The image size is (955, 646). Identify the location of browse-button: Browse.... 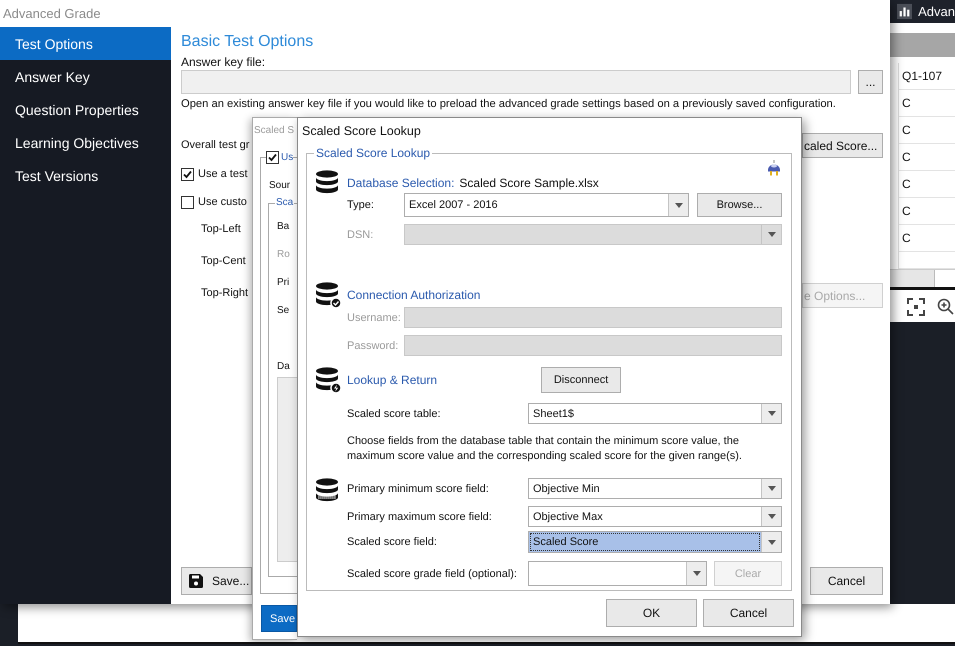
(739, 205).